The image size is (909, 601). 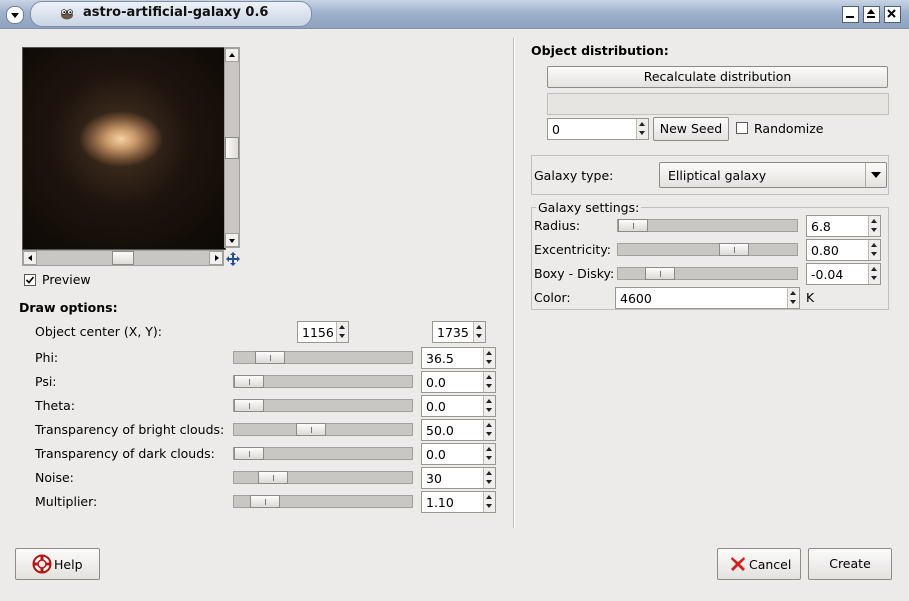 What do you see at coordinates (742, 128) in the screenshot?
I see `randomize-checkbox` at bounding box center [742, 128].